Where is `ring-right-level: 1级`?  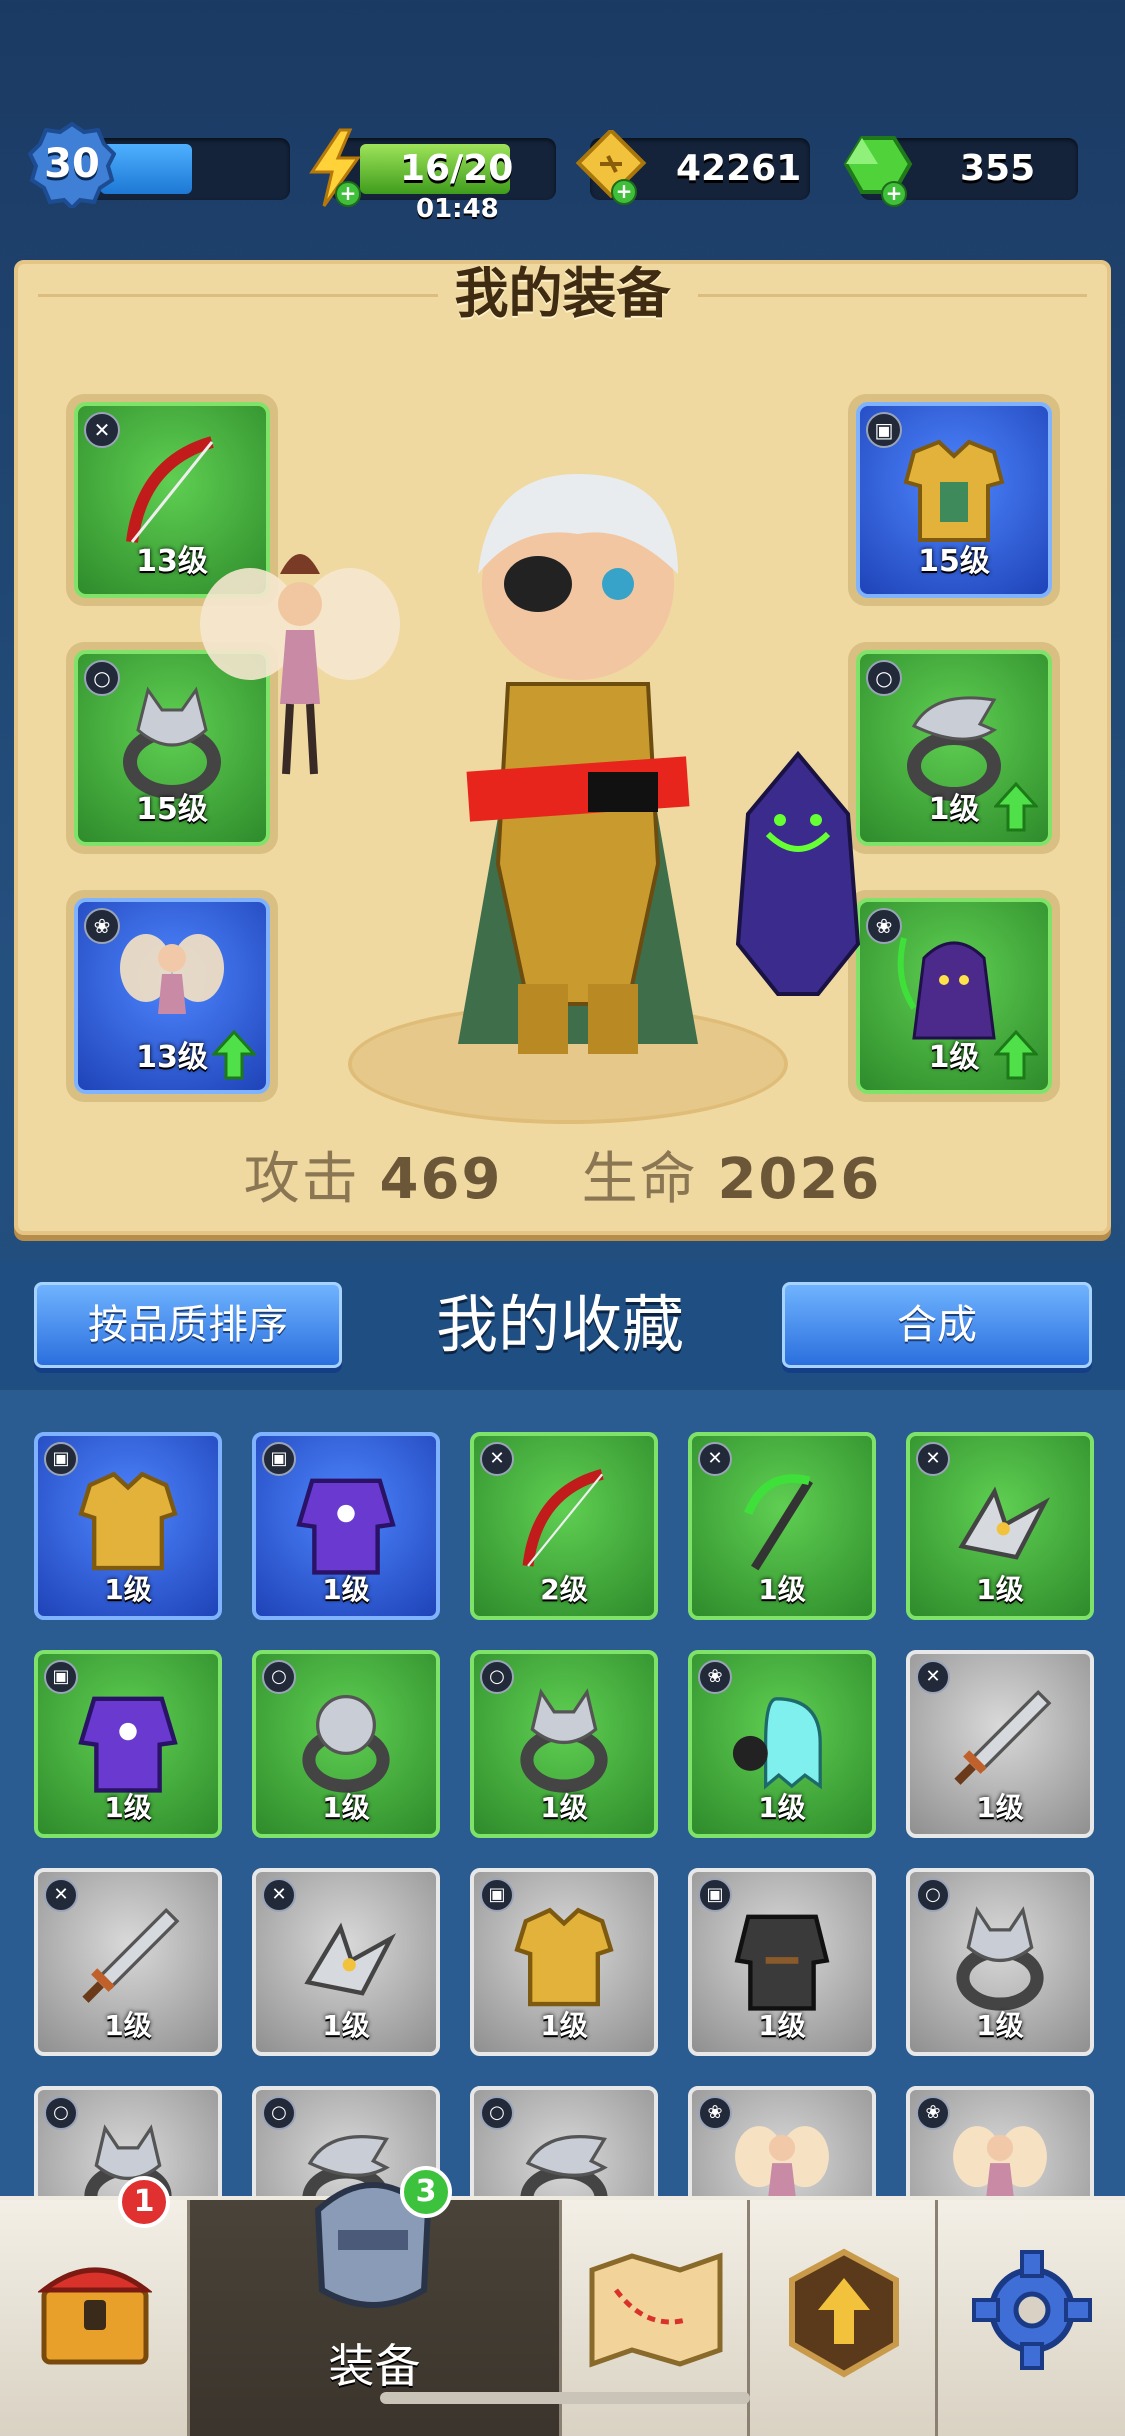
ring-right-level: 1级 is located at coordinates (954, 809).